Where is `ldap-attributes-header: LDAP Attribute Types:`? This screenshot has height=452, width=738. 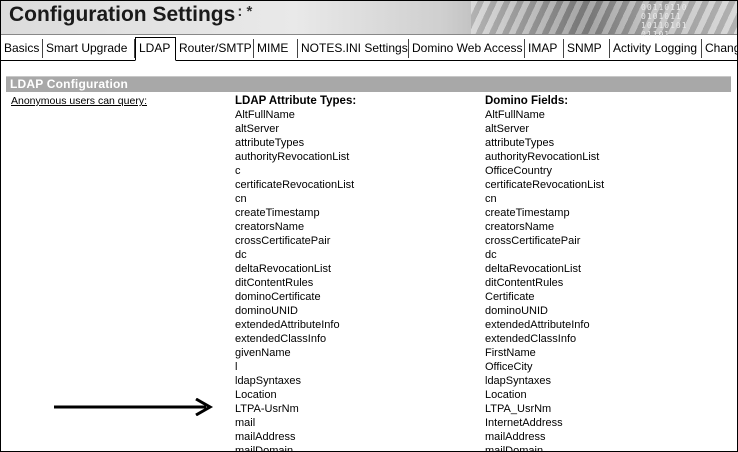 ldap-attributes-header: LDAP Attribute Types: is located at coordinates (296, 101).